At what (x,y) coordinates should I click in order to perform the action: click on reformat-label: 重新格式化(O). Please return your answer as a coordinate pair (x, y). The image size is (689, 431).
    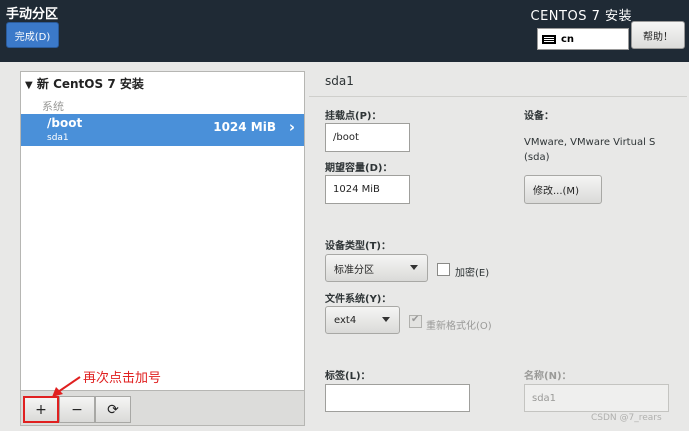
    Looking at the image, I should click on (459, 326).